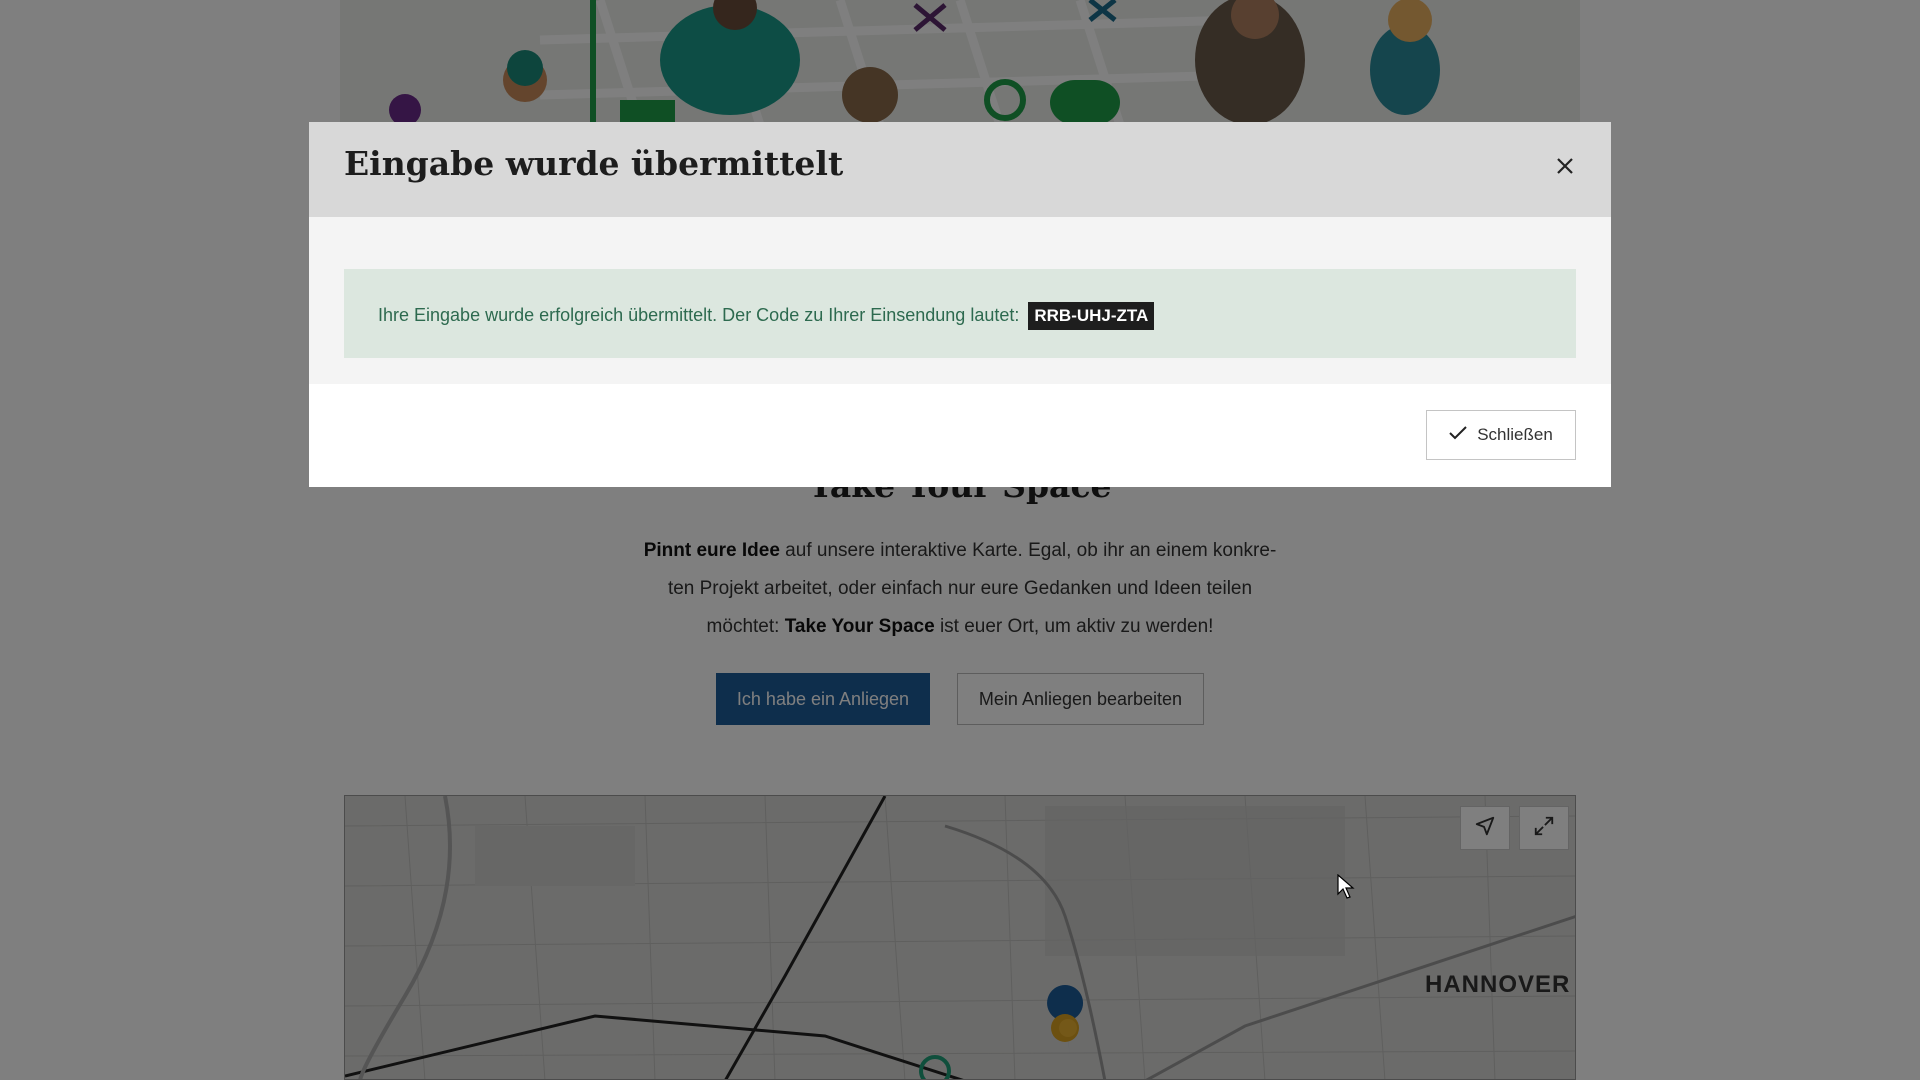  What do you see at coordinates (960, 435) in the screenshot?
I see `modal-footer: Schließen` at bounding box center [960, 435].